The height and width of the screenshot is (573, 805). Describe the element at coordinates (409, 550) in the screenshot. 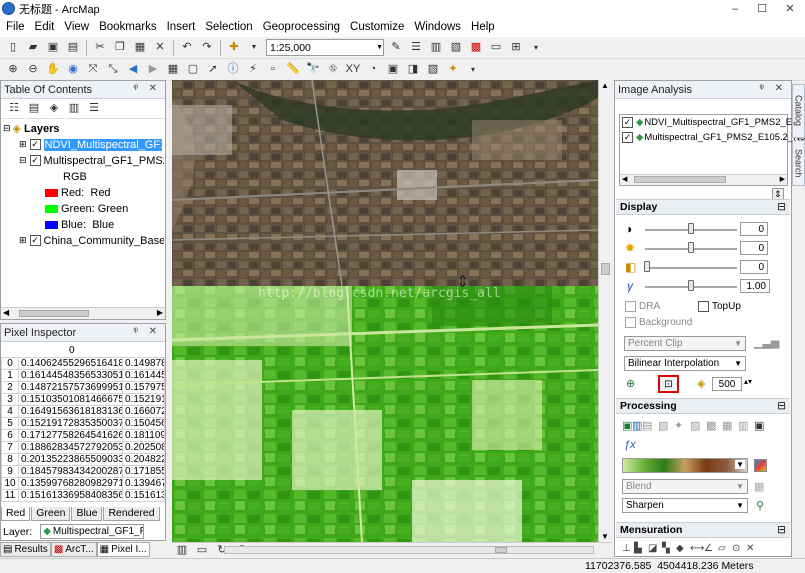

I see `map-horizontal-scrollbar` at that location.